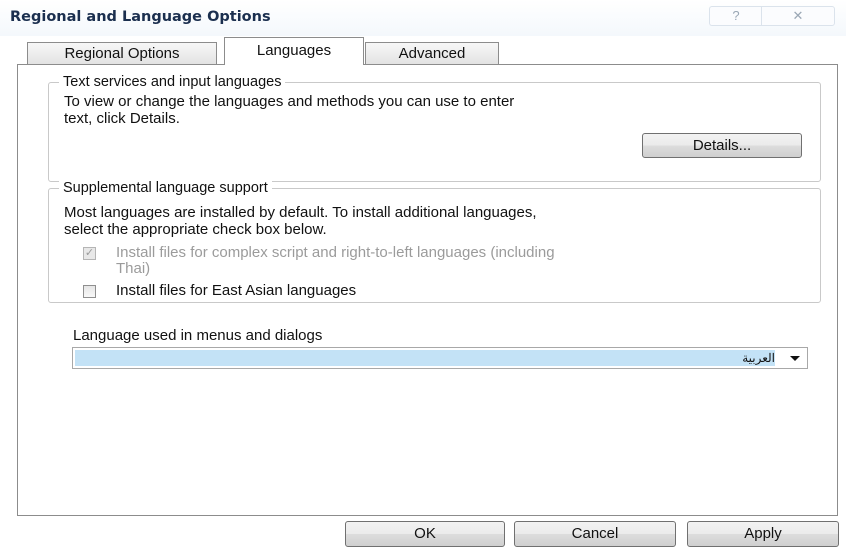 The width and height of the screenshot is (846, 554). I want to click on window-title: Regional and Language Options, so click(140, 17).